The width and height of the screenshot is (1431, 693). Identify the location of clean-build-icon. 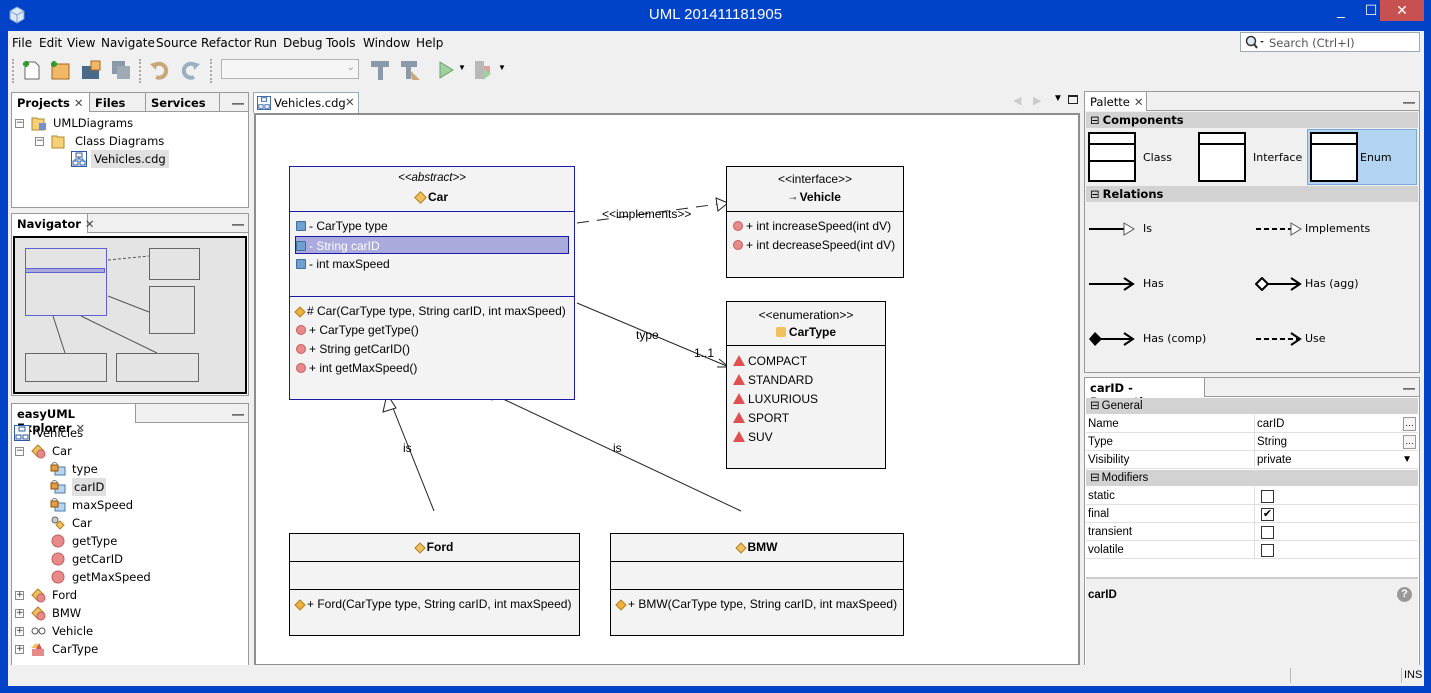
(410, 70).